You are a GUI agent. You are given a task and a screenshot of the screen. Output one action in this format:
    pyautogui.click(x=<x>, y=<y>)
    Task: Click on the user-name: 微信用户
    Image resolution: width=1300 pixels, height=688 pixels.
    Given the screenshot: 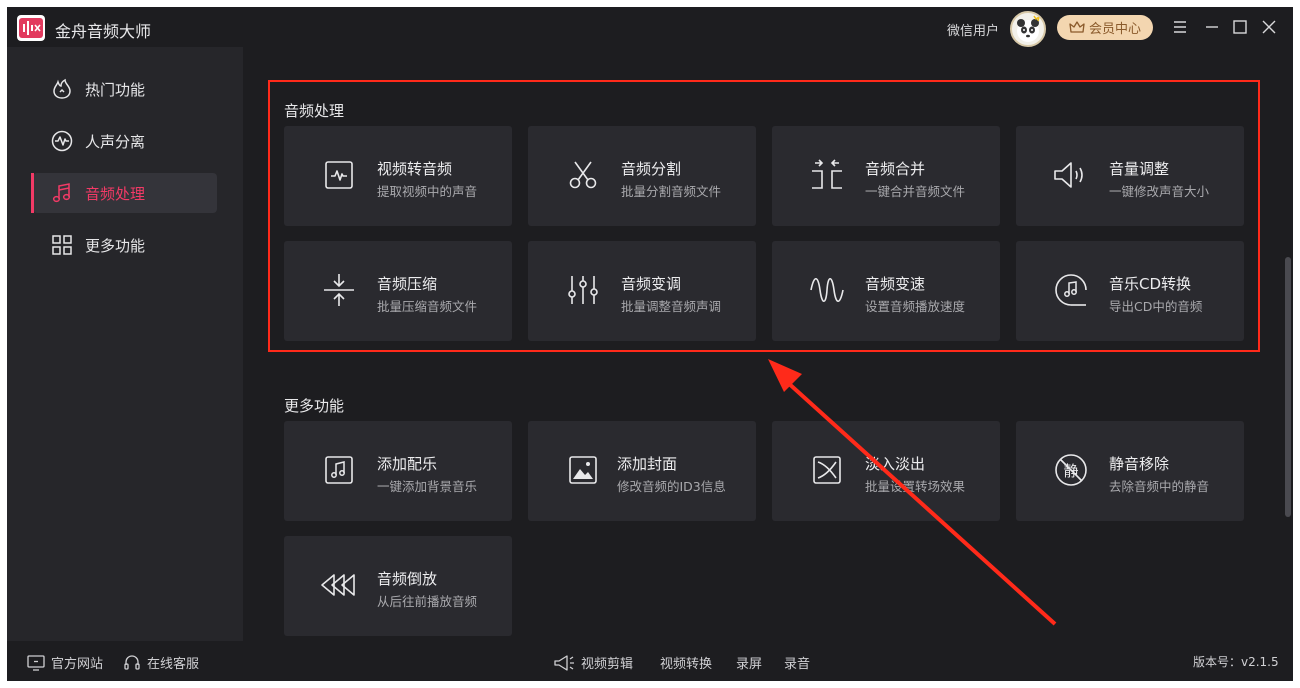 What is the action you would take?
    pyautogui.click(x=973, y=29)
    